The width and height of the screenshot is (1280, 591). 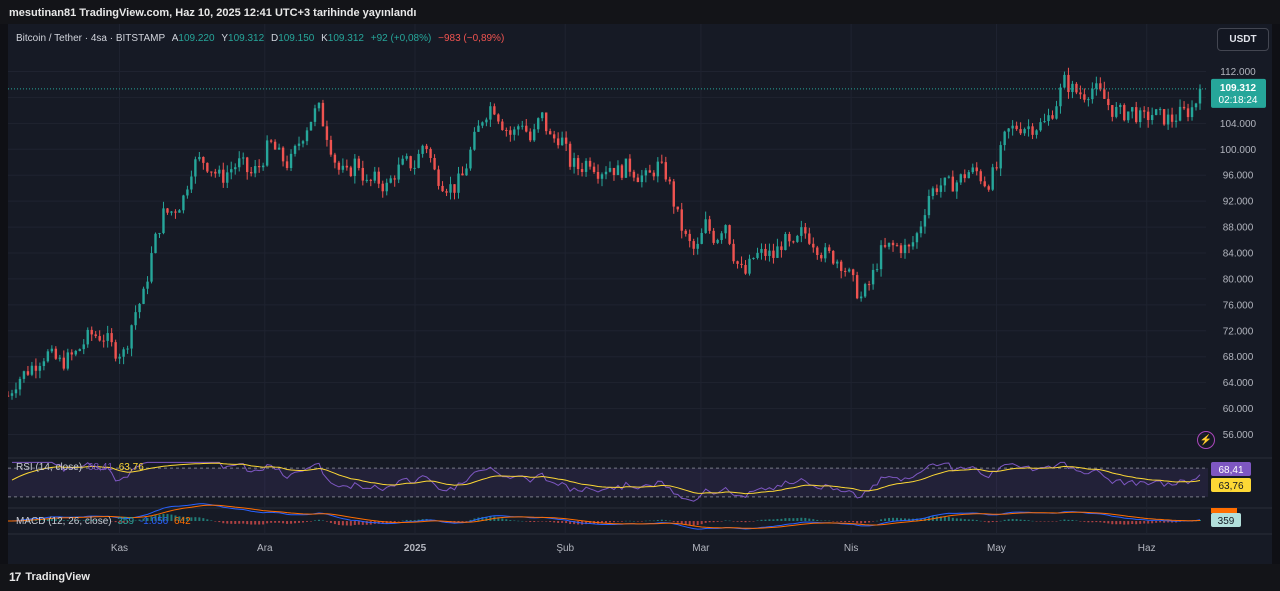 I want to click on macd-label: MACD (12, 26, close), so click(x=64, y=521).